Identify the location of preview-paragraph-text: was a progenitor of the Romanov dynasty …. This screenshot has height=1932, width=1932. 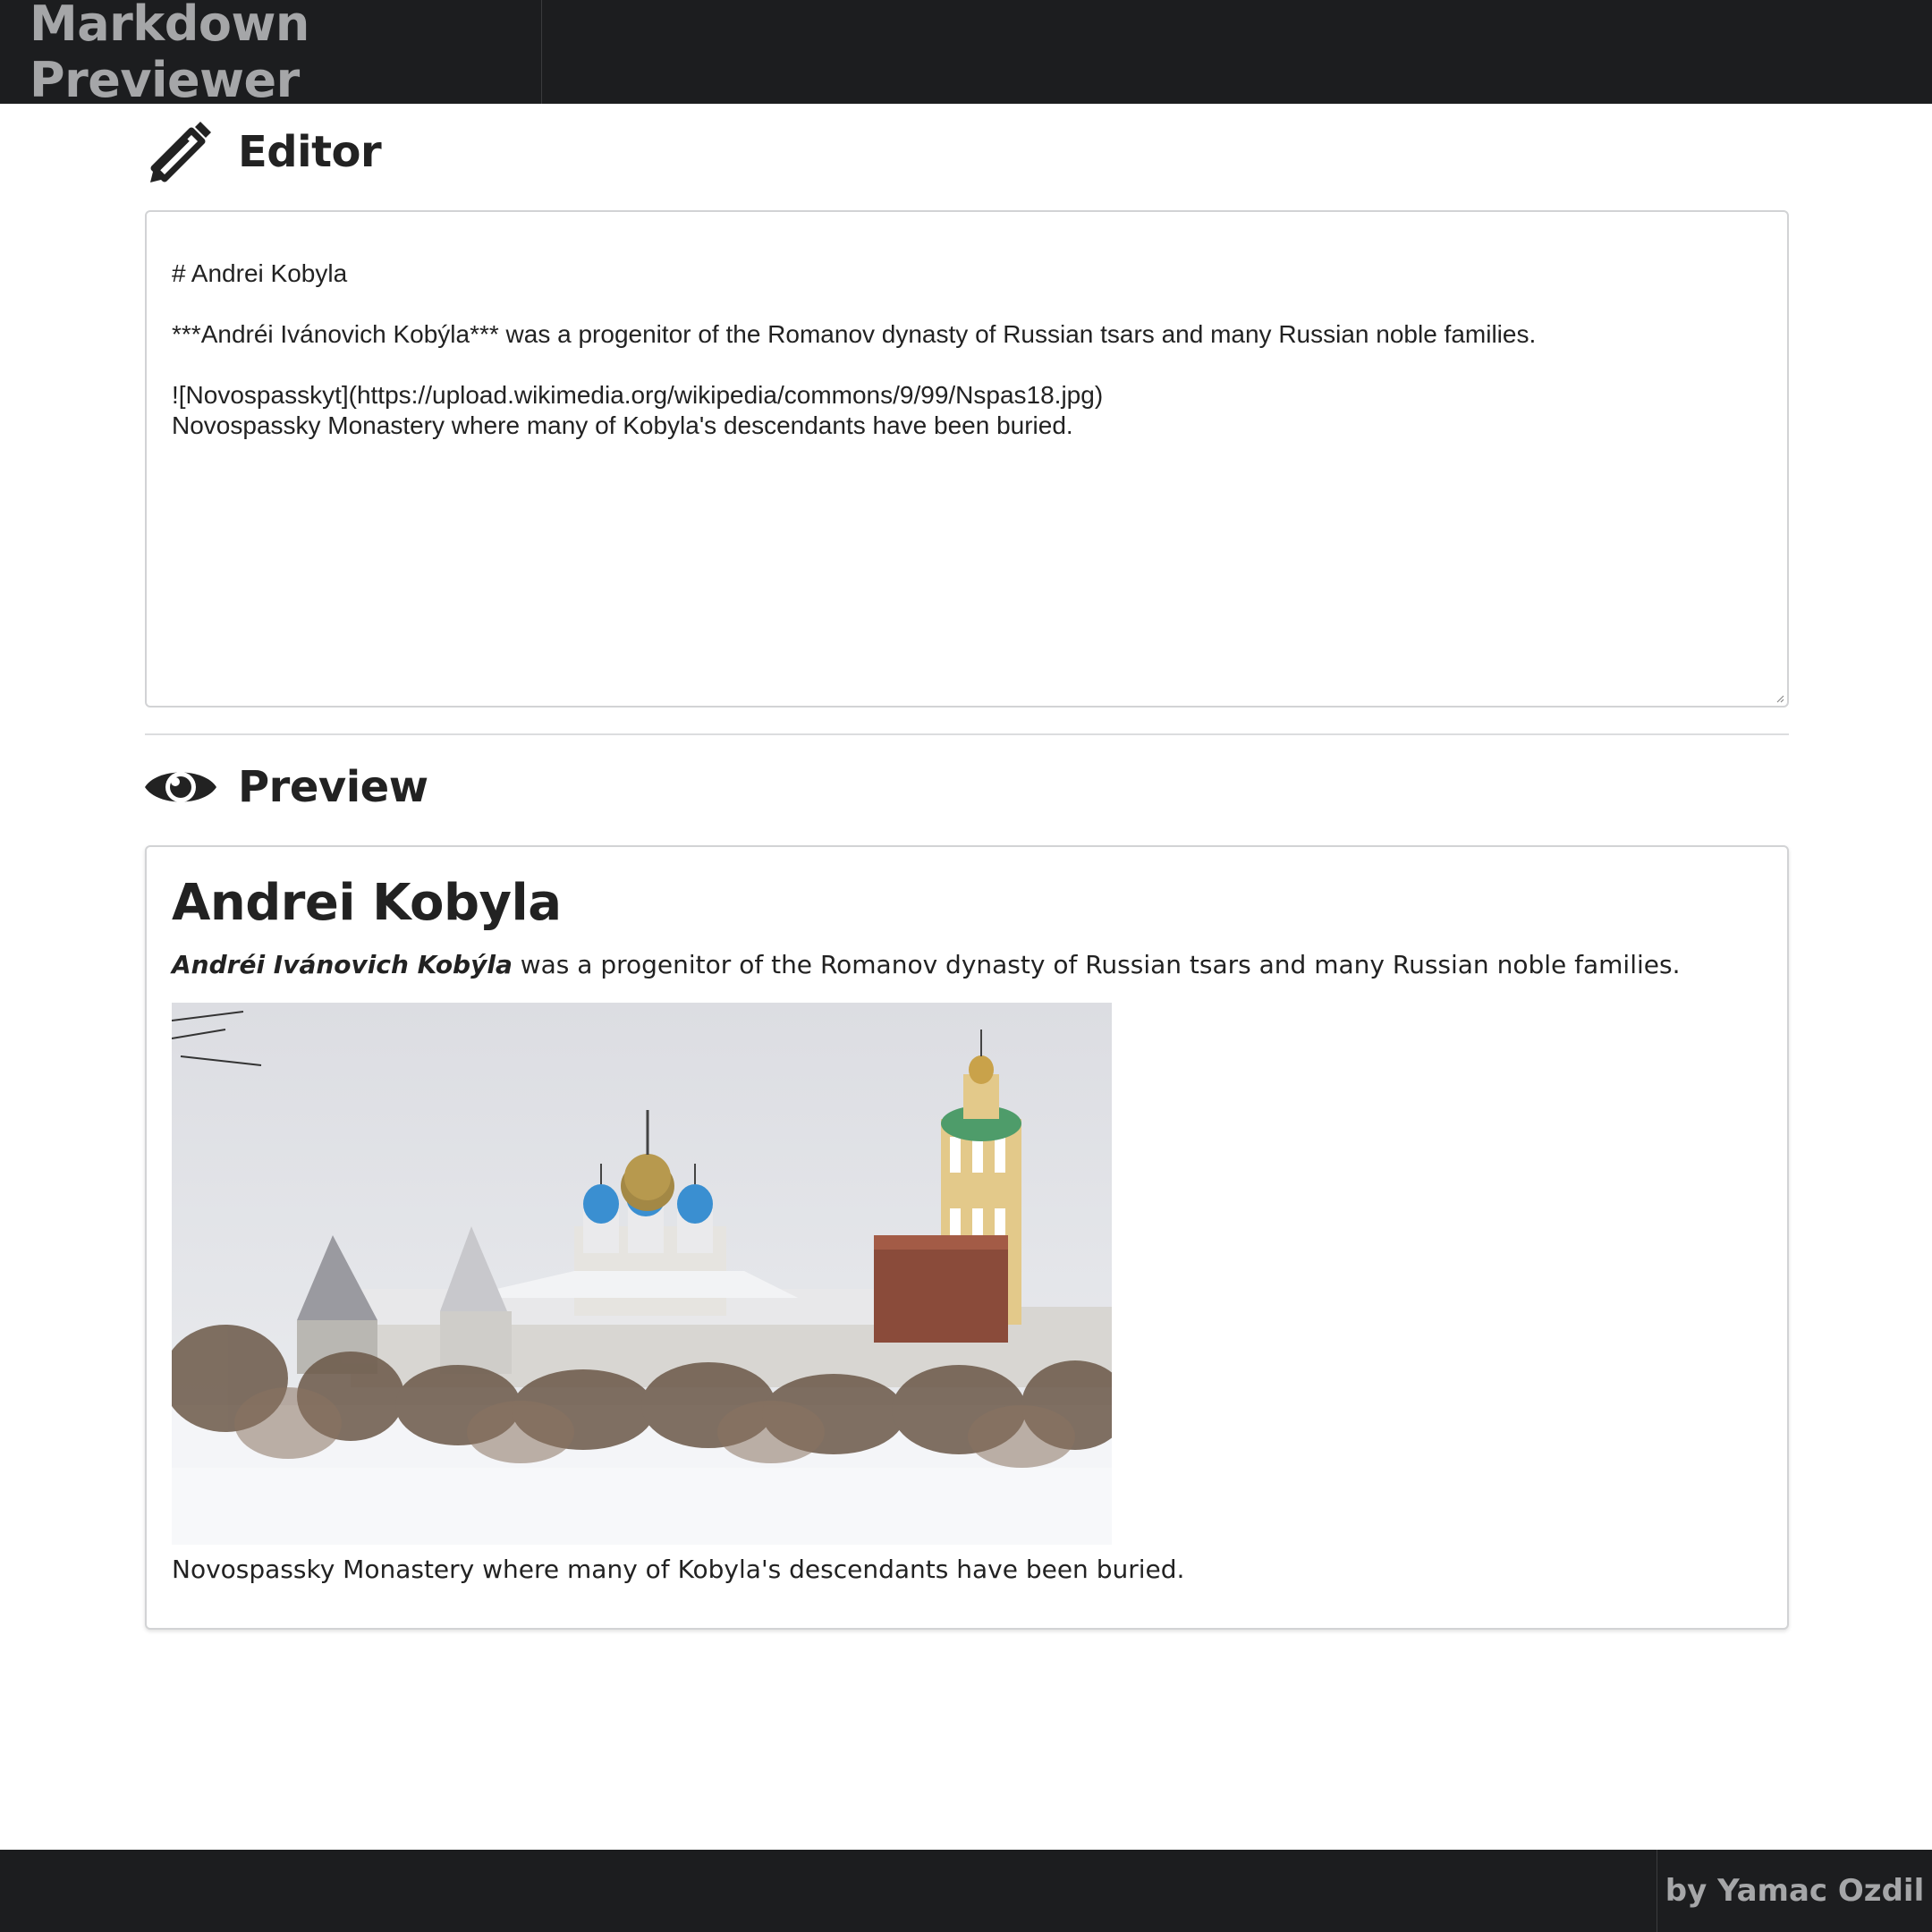
(1096, 964).